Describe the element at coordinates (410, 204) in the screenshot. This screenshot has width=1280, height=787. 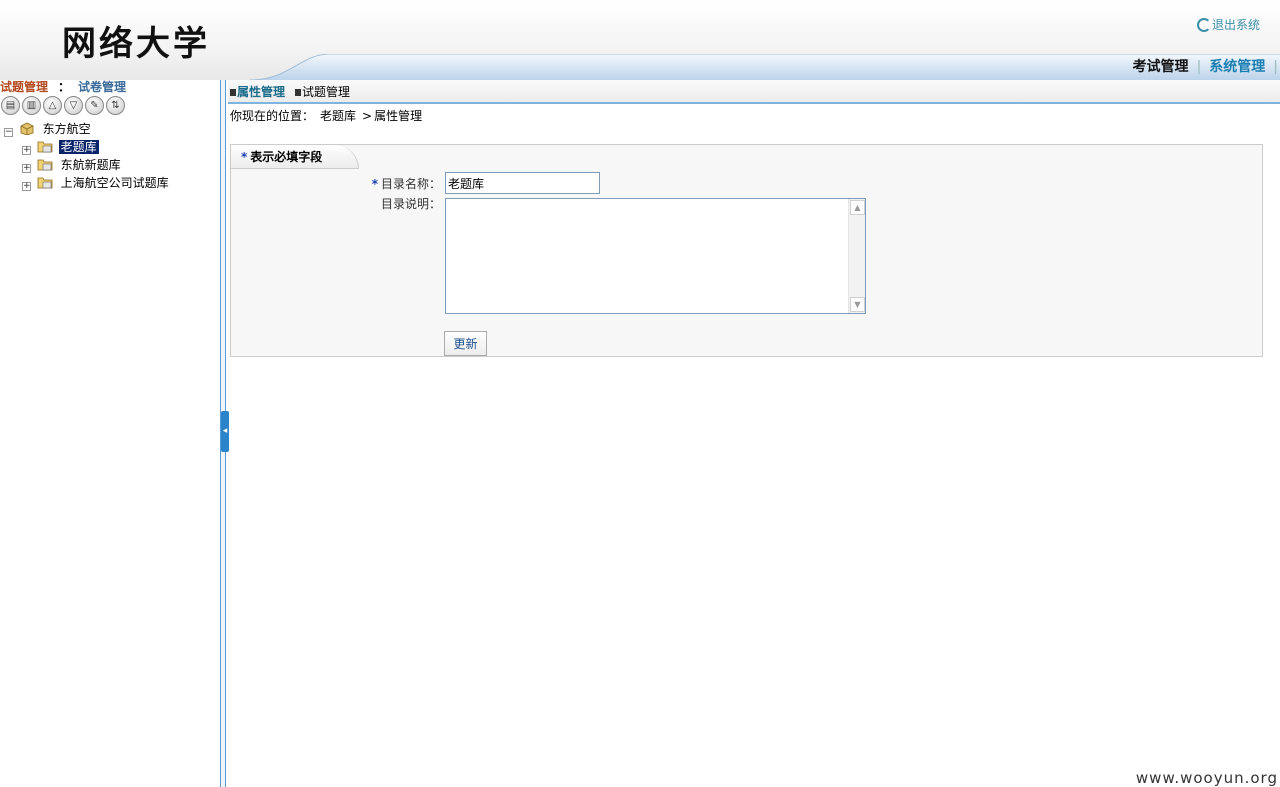
I see `desc-label: 目录说明：` at that location.